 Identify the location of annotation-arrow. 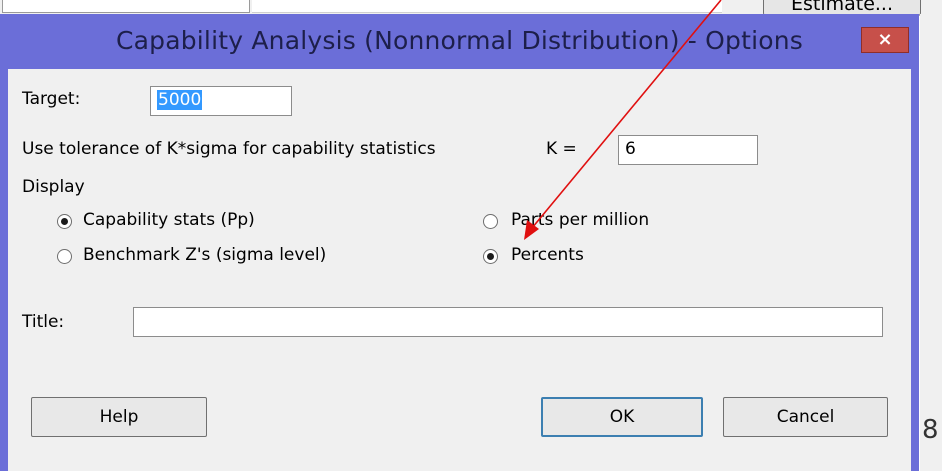
(623, 120).